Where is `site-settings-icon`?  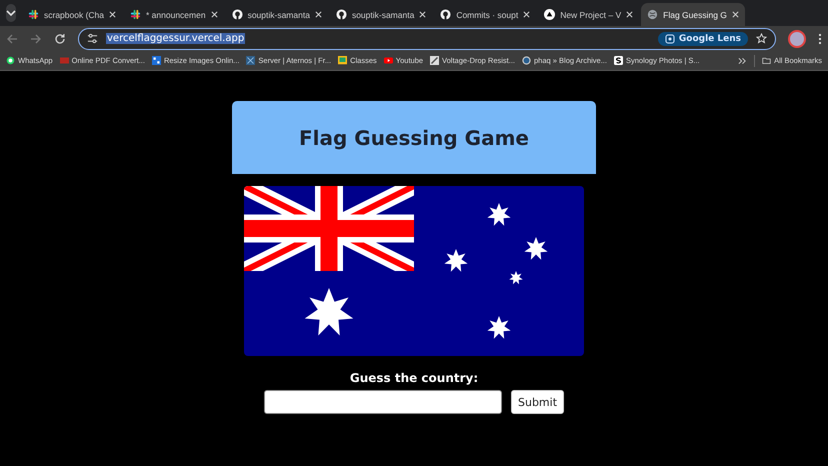
site-settings-icon is located at coordinates (92, 38).